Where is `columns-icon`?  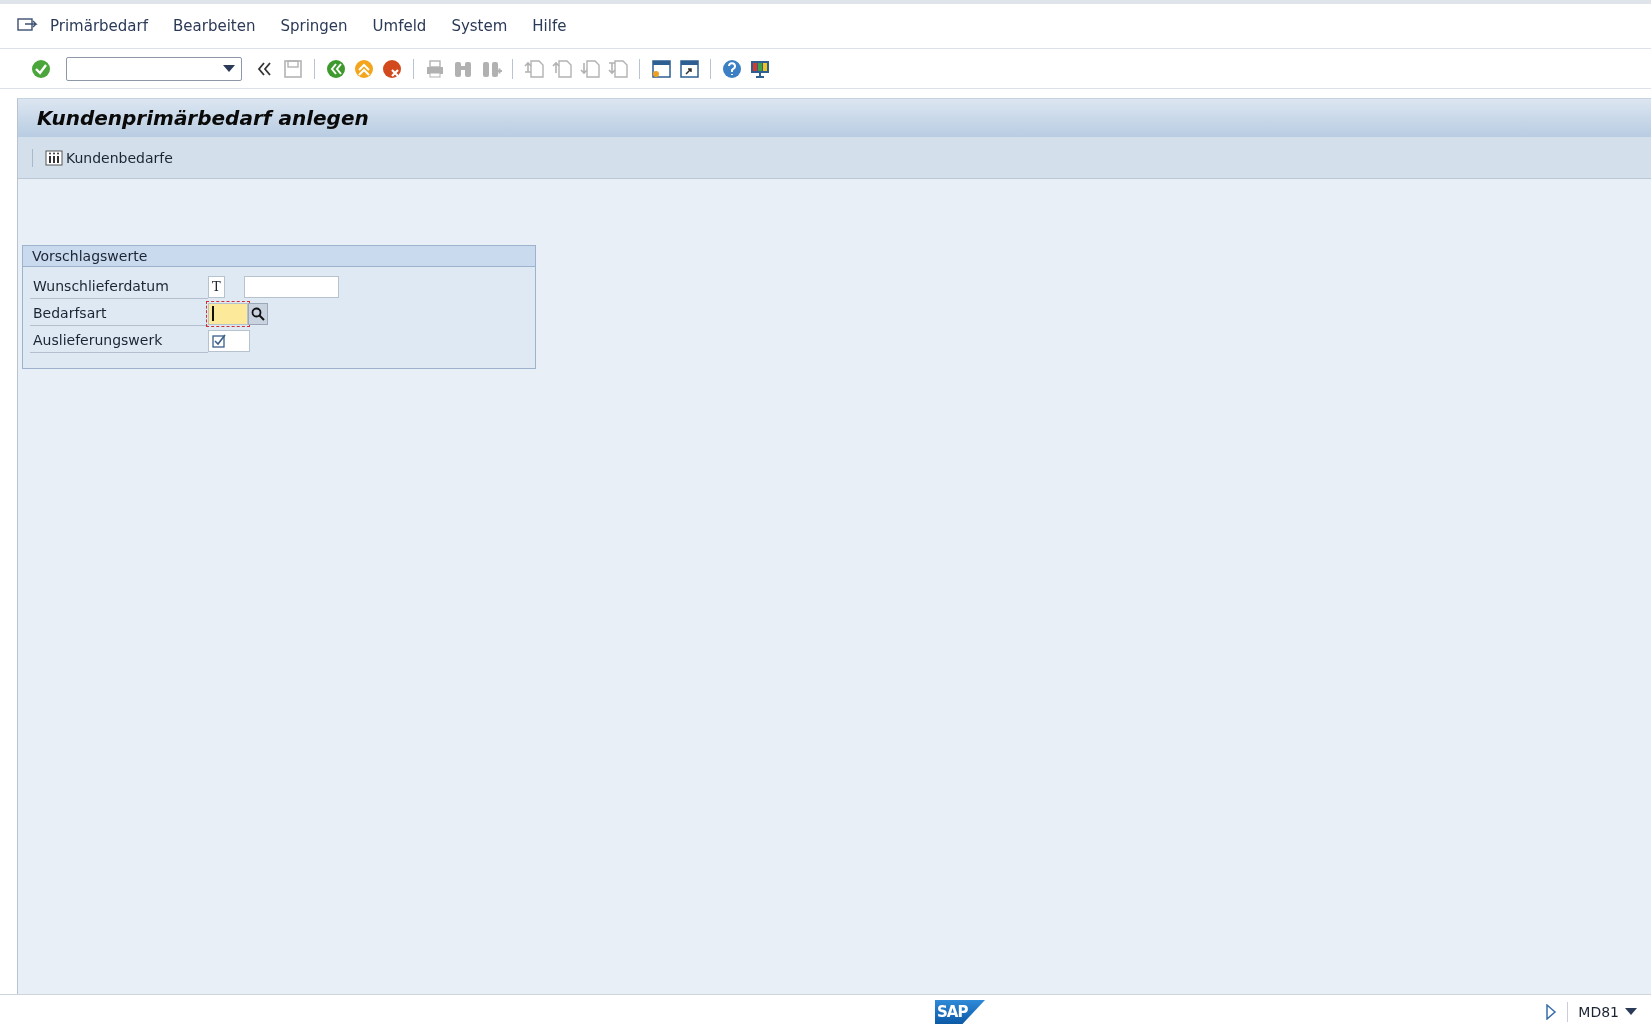
columns-icon is located at coordinates (54, 157).